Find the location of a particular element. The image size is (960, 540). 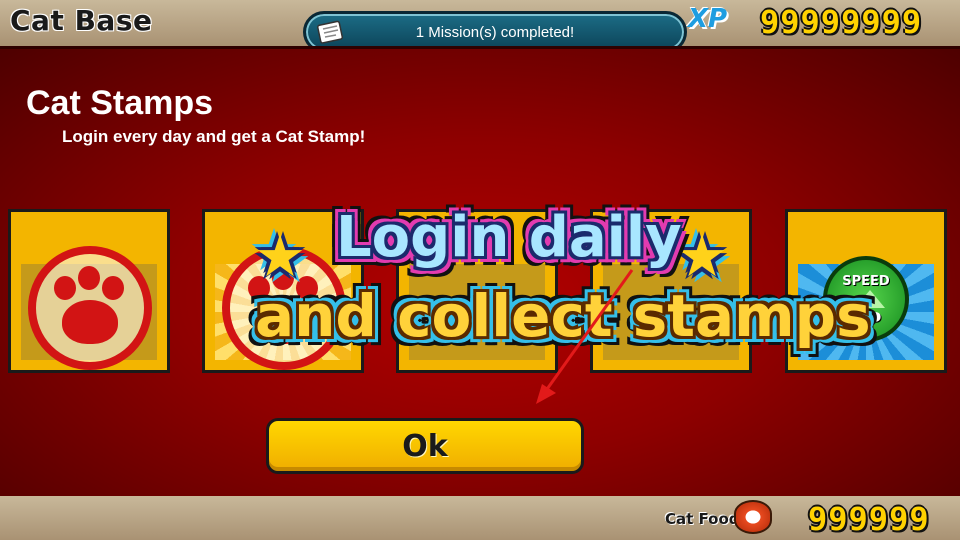

cat-food-label: Cat Food is located at coordinates (702, 519).